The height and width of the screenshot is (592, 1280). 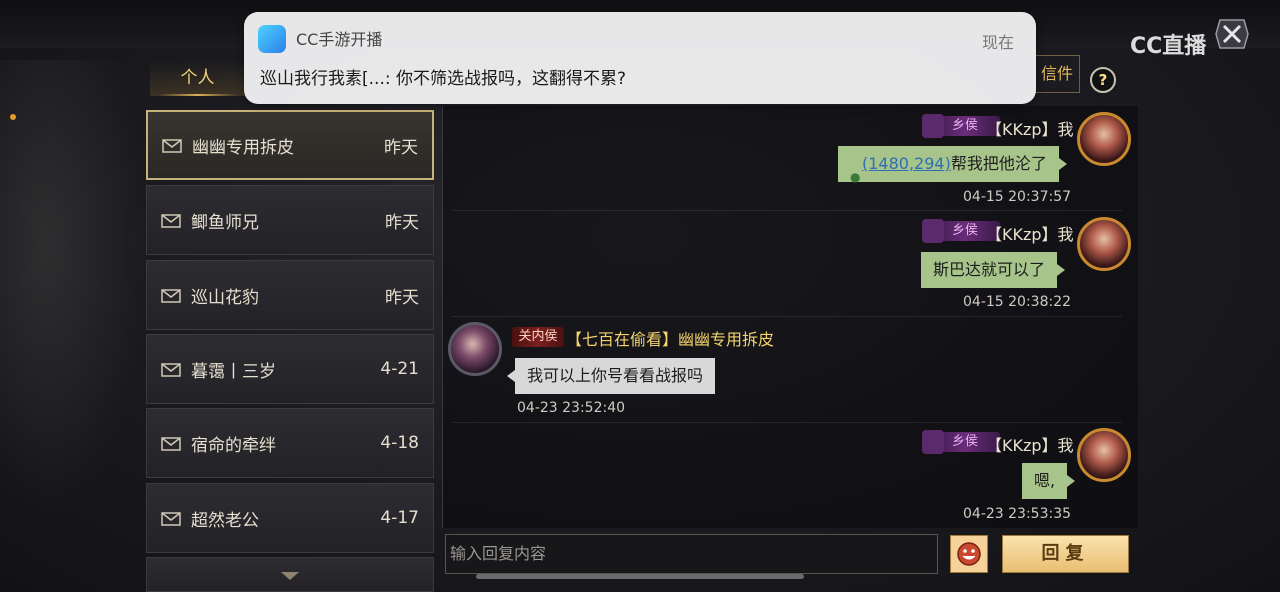 I want to click on contact-name: 暮霭丨三岁, so click(x=233, y=371).